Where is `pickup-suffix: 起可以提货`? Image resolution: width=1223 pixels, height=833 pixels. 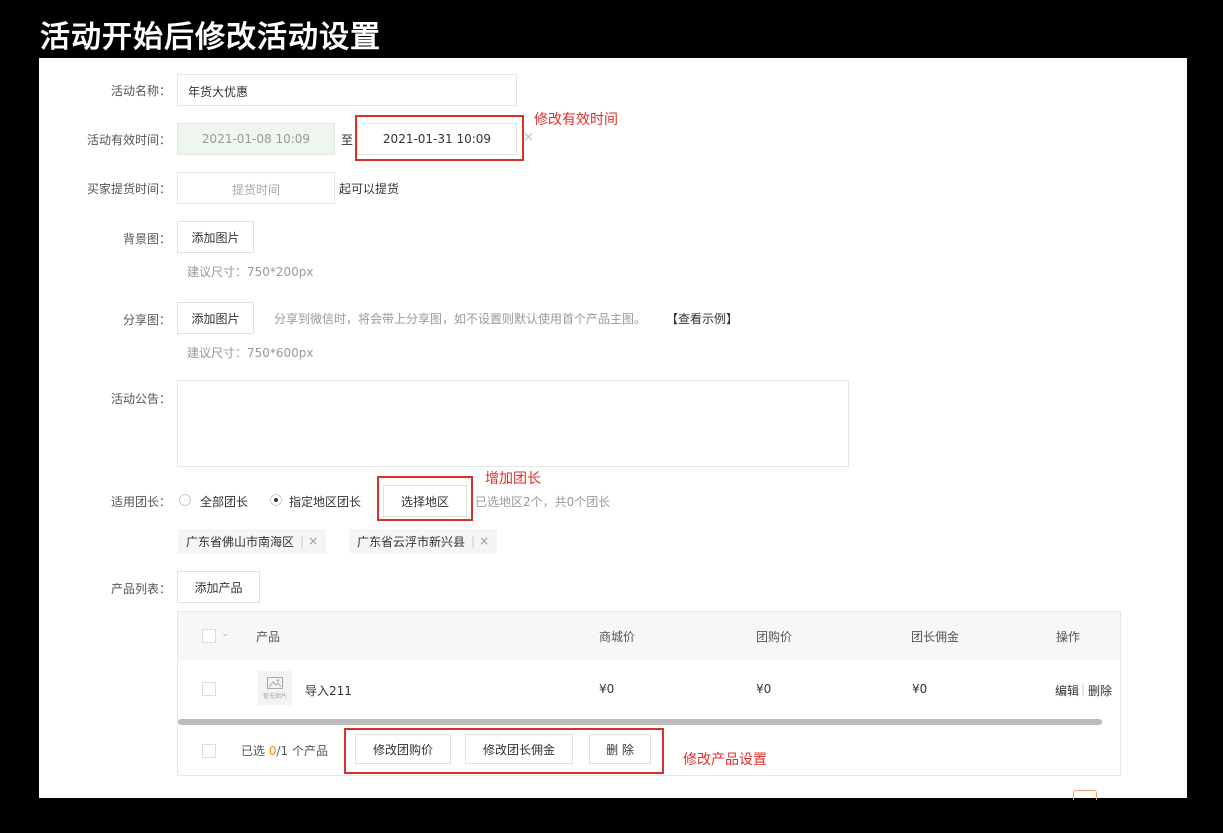
pickup-suffix: 起可以提货 is located at coordinates (369, 189).